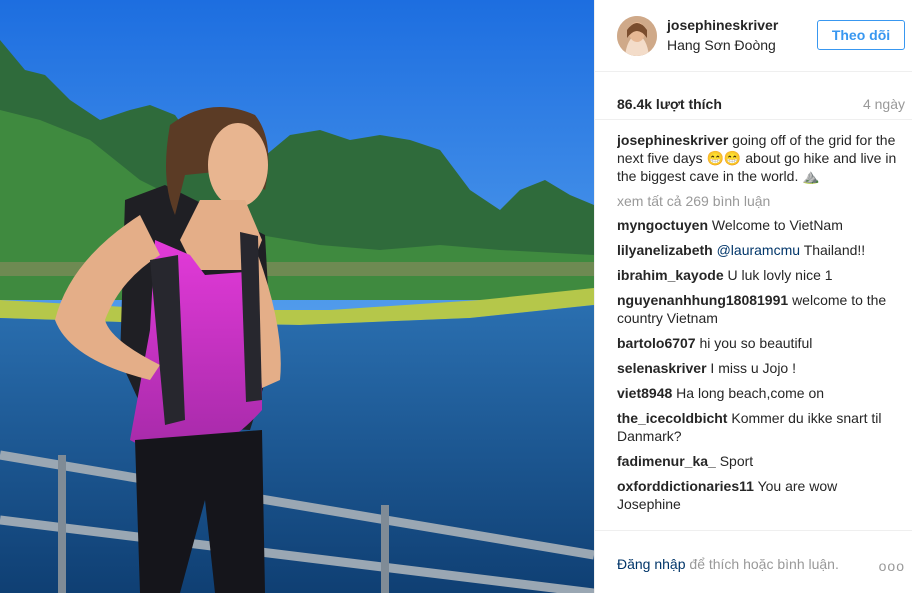 The height and width of the screenshot is (593, 912). I want to click on avatar, so click(637, 36).